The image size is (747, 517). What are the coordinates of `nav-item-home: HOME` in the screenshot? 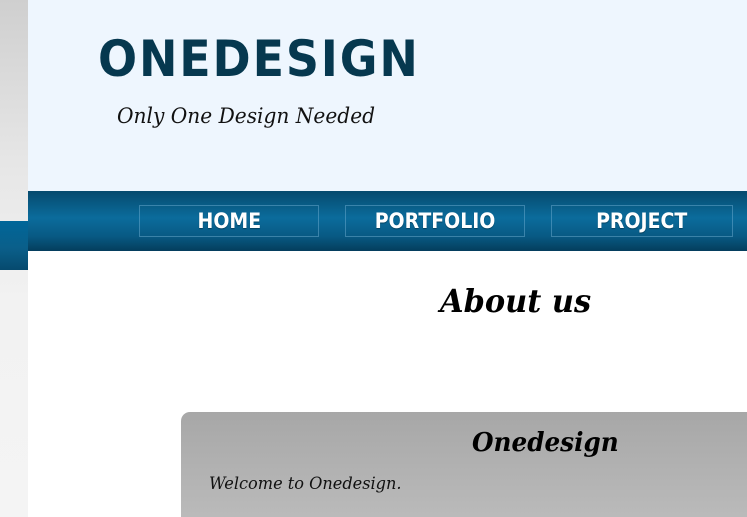 It's located at (229, 221).